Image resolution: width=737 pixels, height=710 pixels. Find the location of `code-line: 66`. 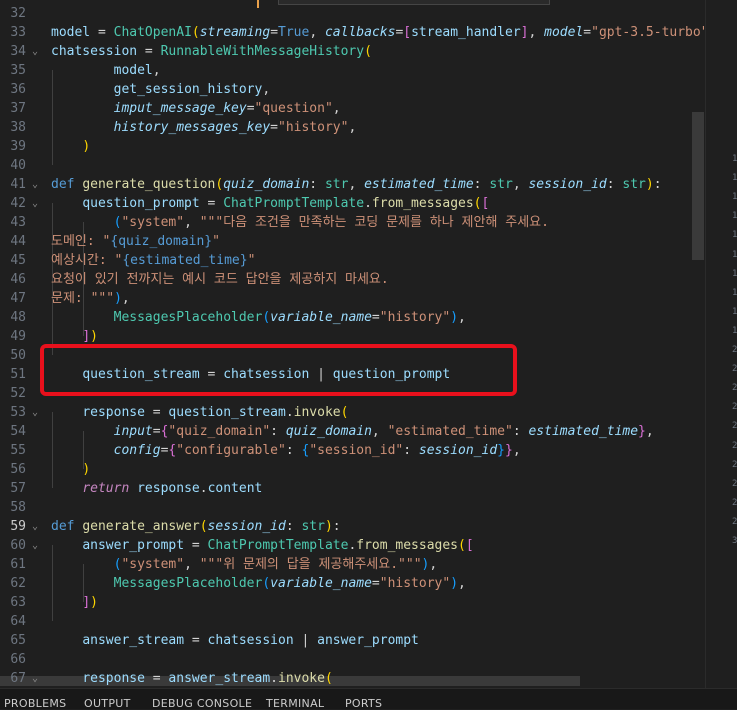

code-line: 66 is located at coordinates (352, 659).